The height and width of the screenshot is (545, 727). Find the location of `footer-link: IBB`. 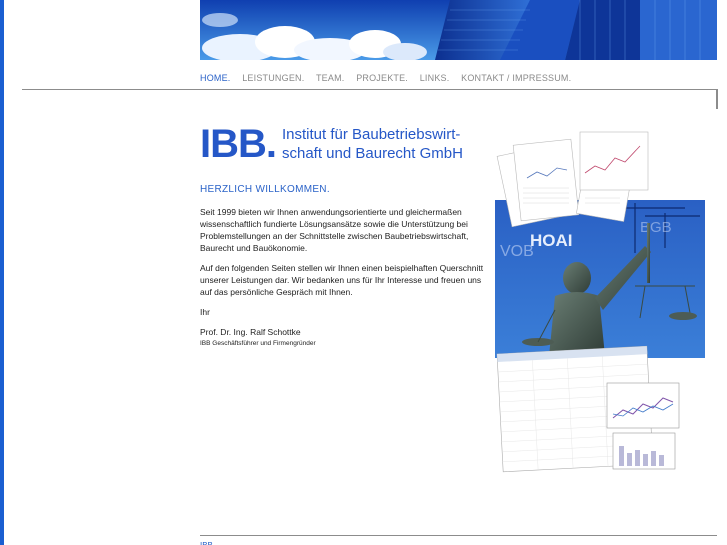

footer-link: IBB is located at coordinates (206, 543).